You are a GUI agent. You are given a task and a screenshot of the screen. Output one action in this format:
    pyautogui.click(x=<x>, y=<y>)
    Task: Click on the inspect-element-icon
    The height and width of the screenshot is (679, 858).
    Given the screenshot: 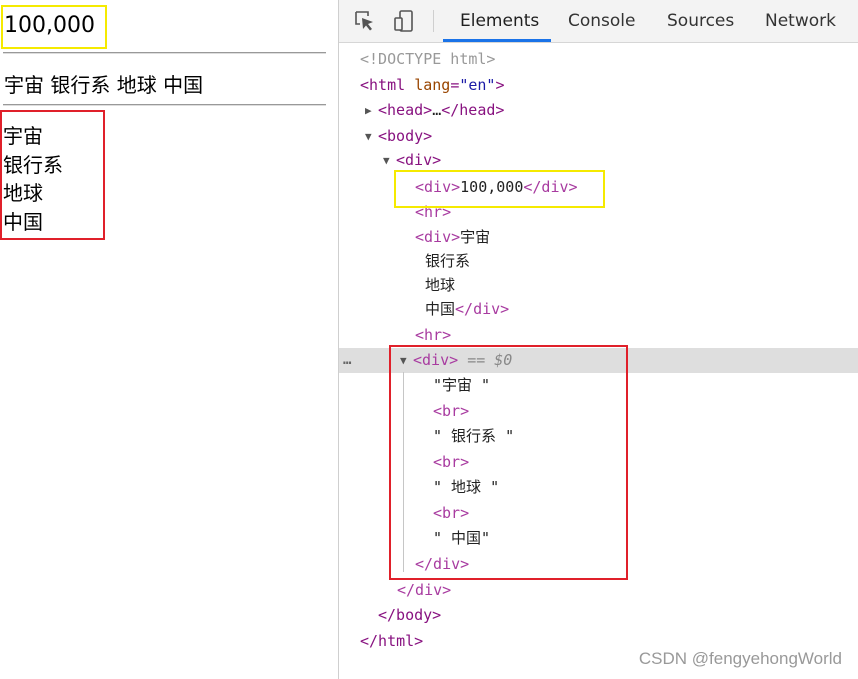 What is the action you would take?
    pyautogui.click(x=365, y=21)
    